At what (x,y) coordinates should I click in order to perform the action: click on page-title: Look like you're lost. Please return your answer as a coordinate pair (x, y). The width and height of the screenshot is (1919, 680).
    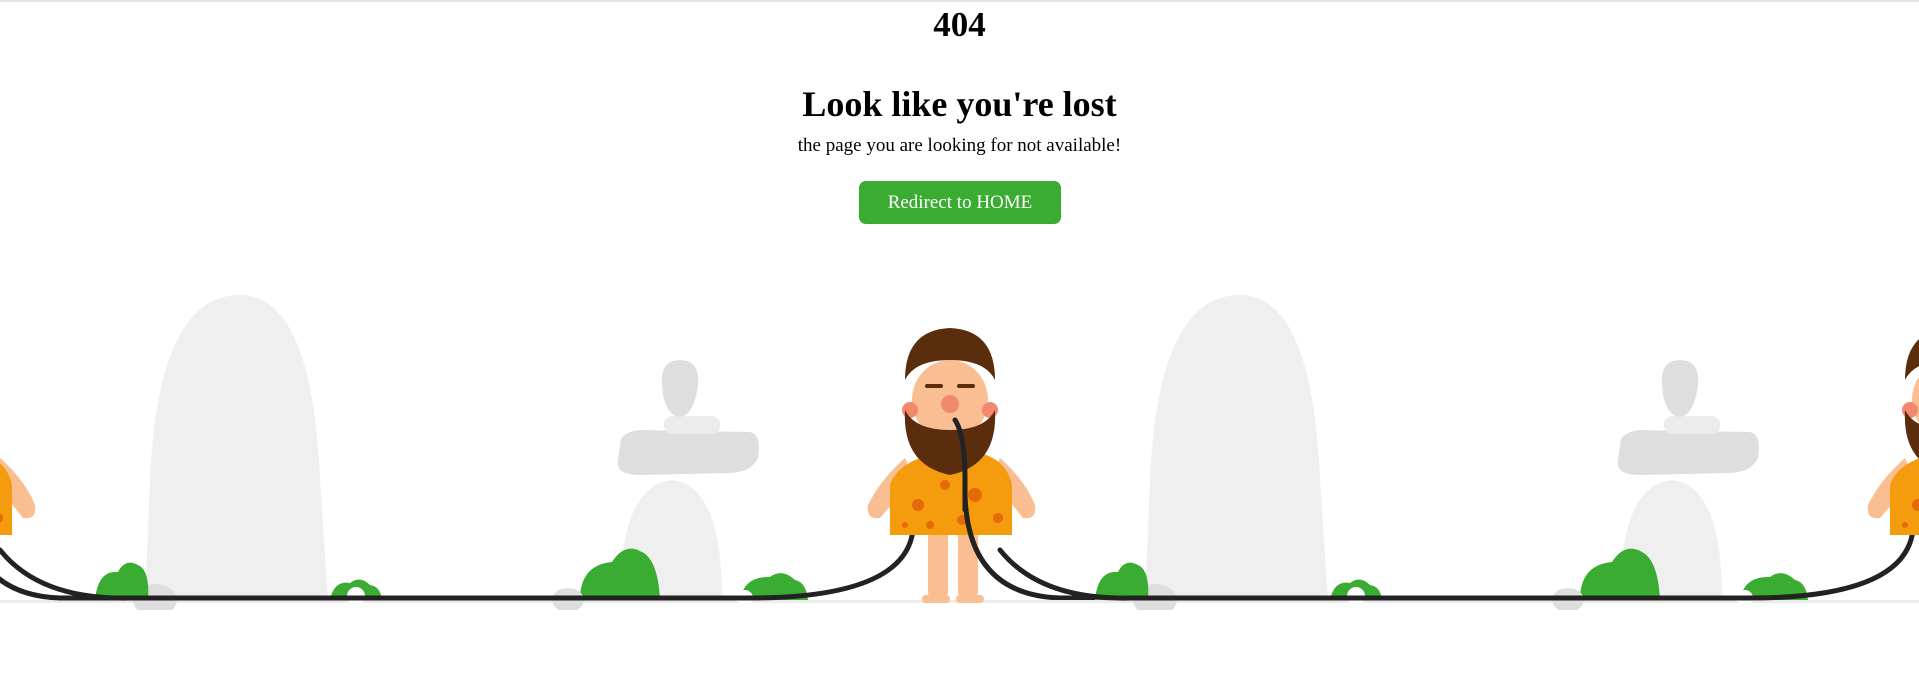
    Looking at the image, I should click on (959, 104).